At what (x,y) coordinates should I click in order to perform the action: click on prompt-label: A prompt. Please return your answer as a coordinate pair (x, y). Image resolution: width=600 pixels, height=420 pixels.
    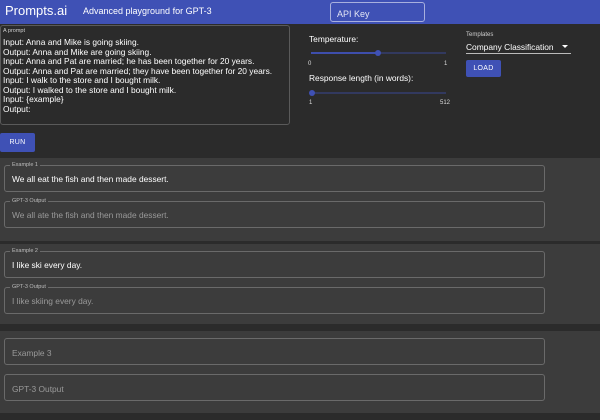
    Looking at the image, I should click on (14, 31).